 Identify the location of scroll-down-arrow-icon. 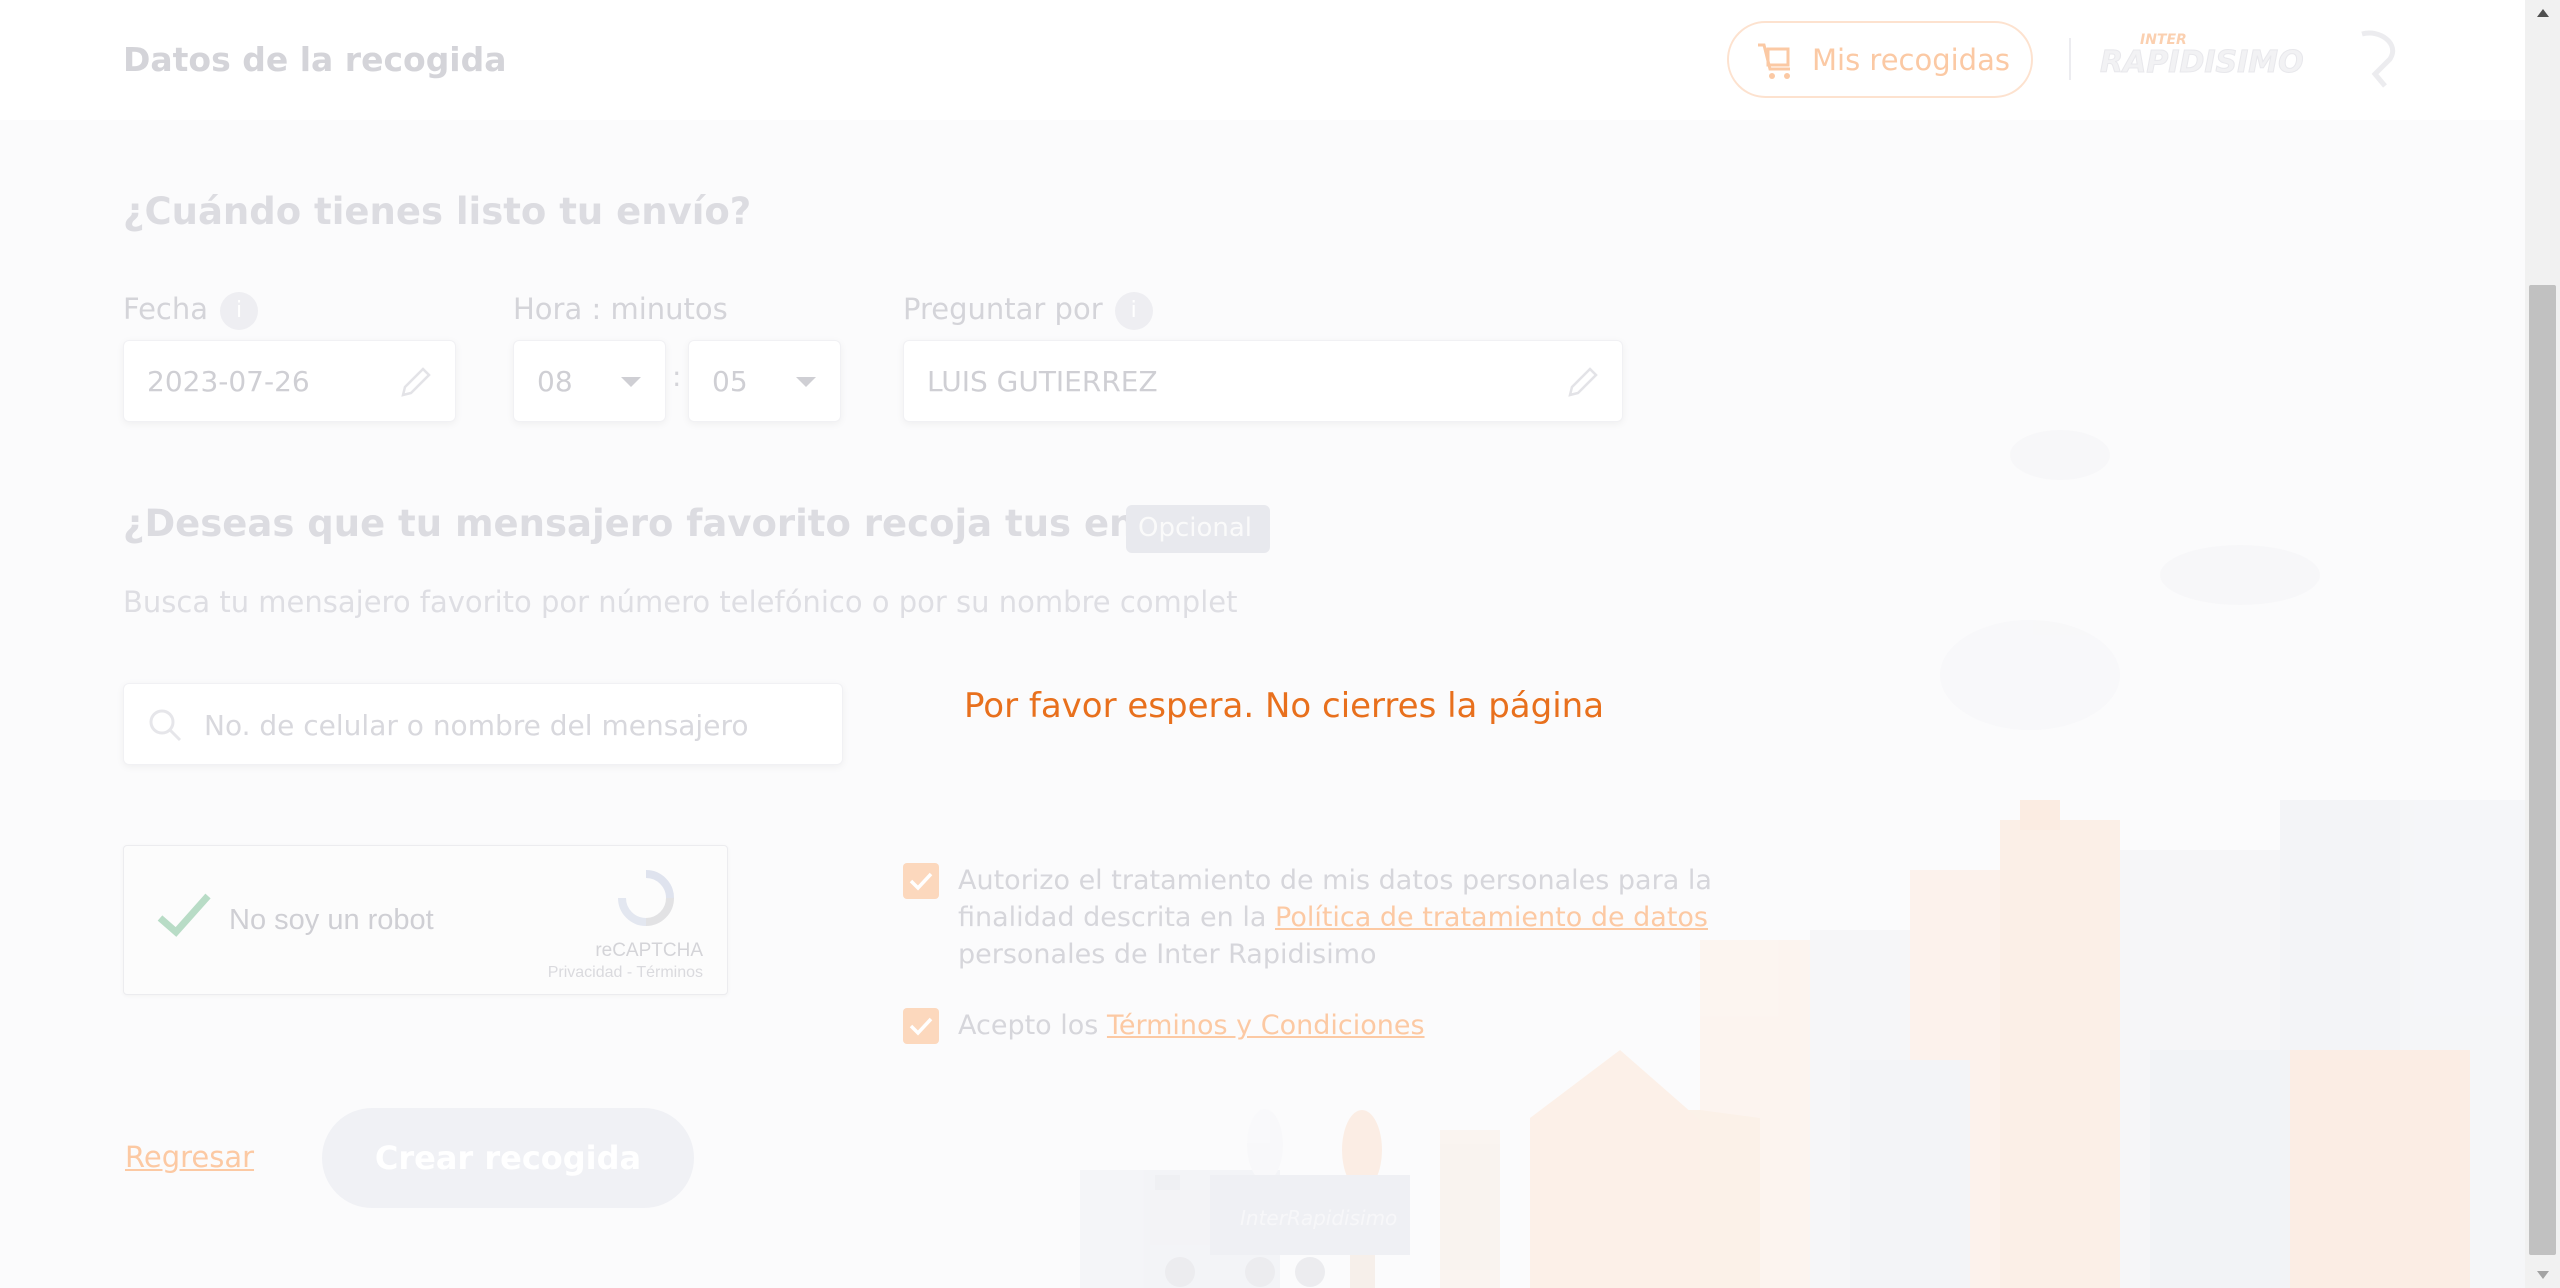
(2542, 1275).